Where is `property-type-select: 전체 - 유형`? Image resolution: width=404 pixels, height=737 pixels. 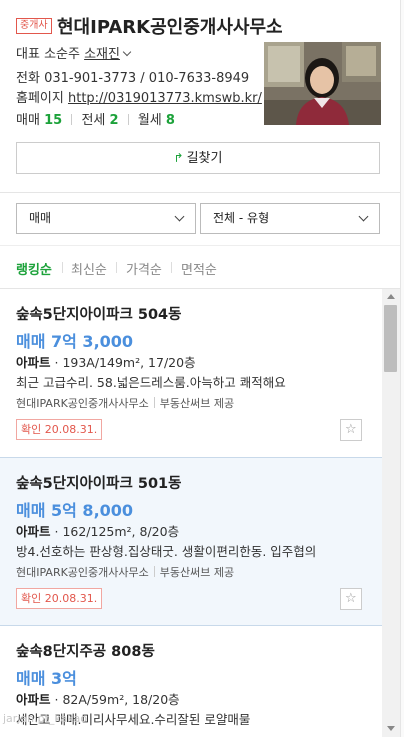 property-type-select: 전체 - 유형 is located at coordinates (290, 218).